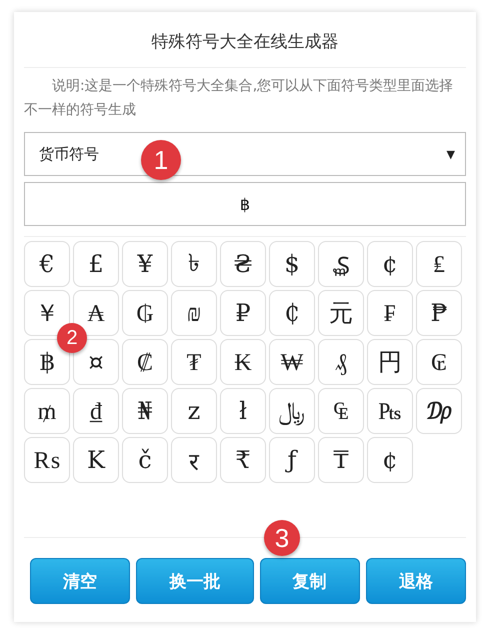 The image size is (482, 640). What do you see at coordinates (439, 313) in the screenshot?
I see `symbol-key: ₱` at bounding box center [439, 313].